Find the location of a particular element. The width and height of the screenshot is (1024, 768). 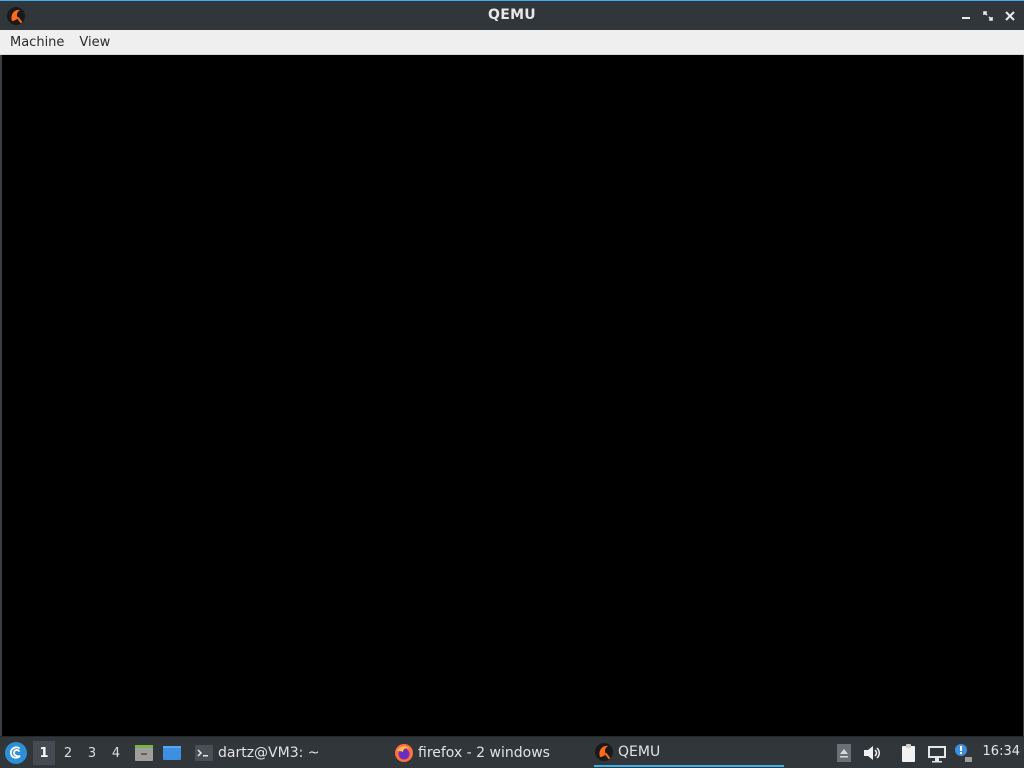

taskbar: 1 2 3 4 dartz@VM3: ~ firefox - 2 windows is located at coordinates (512, 752).